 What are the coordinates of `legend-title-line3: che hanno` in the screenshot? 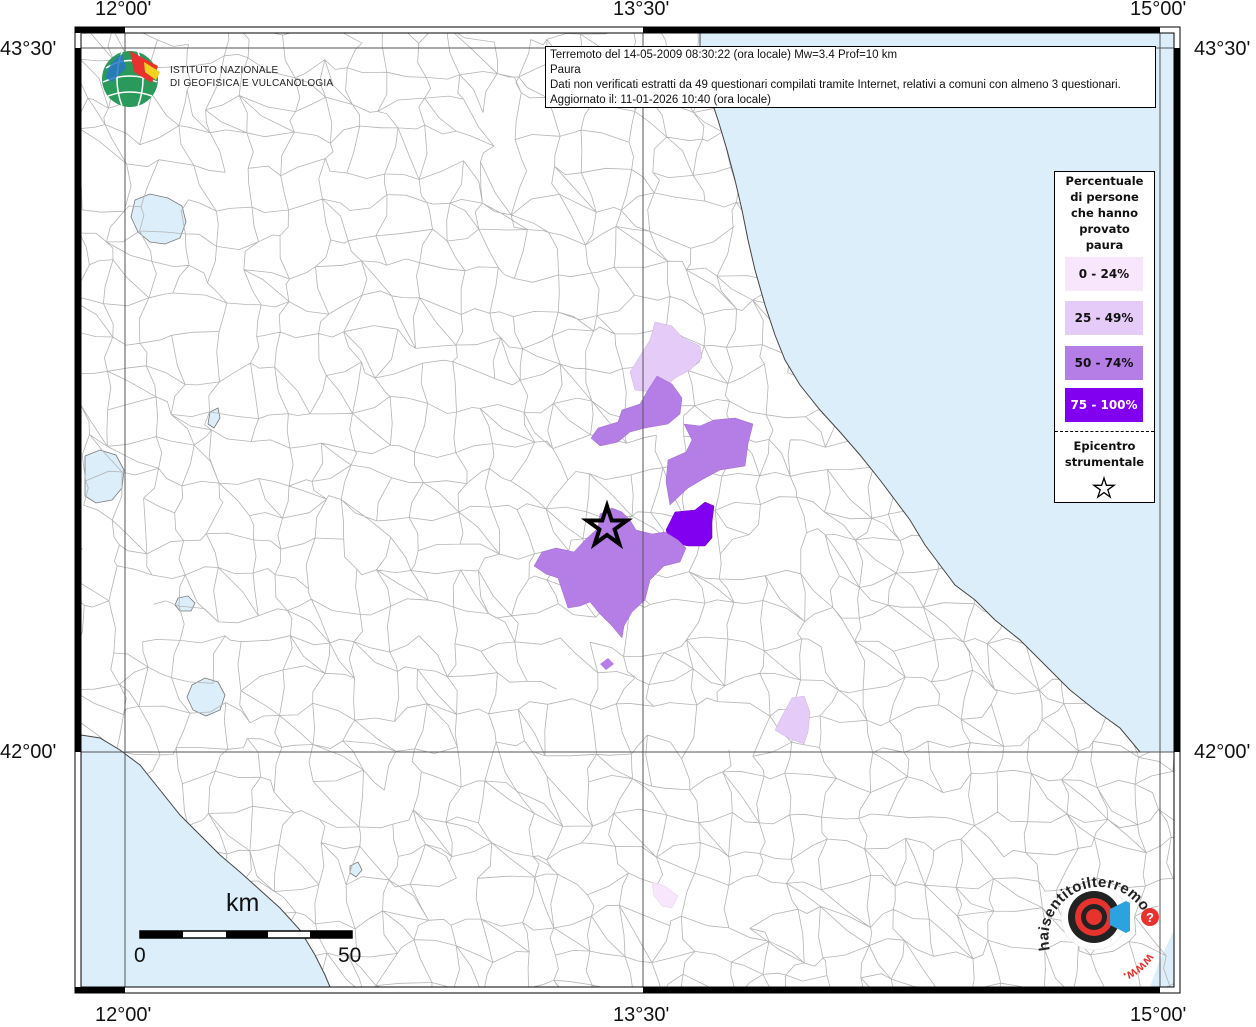 It's located at (1104, 213).